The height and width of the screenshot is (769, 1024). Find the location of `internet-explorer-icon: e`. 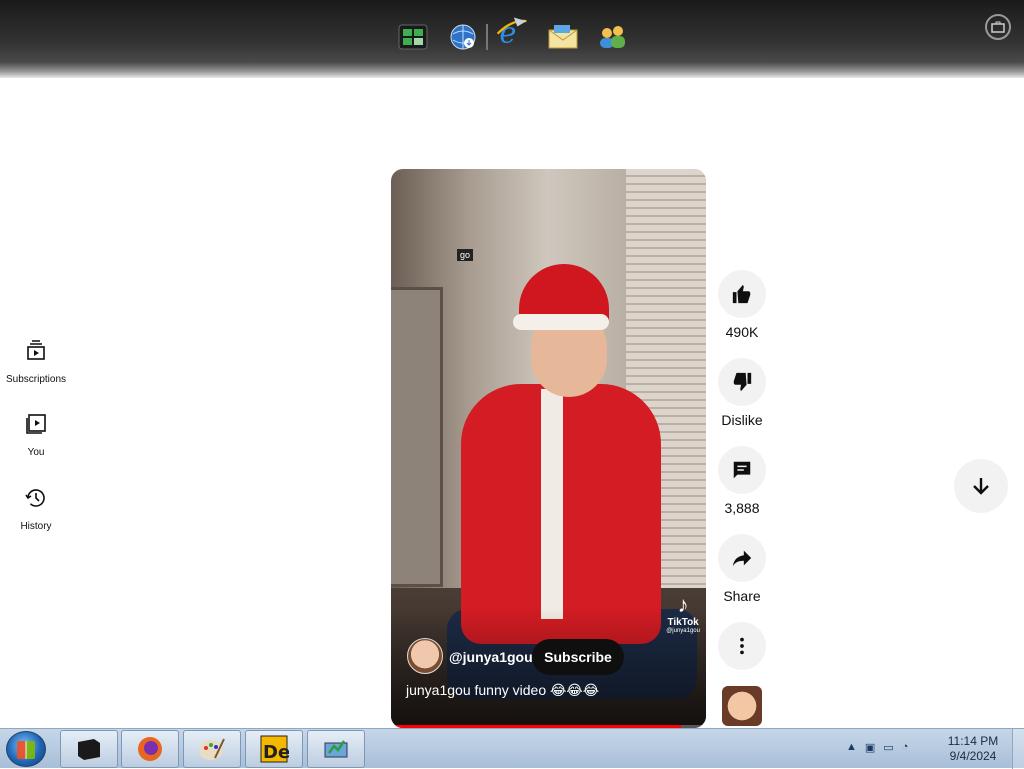

internet-explorer-icon: e is located at coordinates (512, 32).